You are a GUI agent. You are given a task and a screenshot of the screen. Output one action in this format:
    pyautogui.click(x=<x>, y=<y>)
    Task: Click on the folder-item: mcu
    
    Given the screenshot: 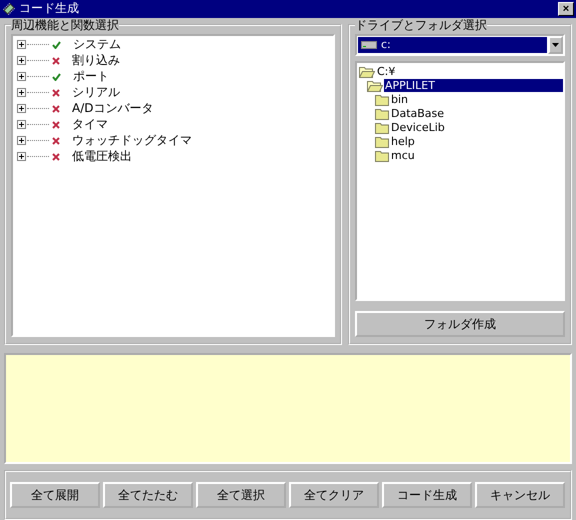 What is the action you would take?
    pyautogui.click(x=403, y=155)
    